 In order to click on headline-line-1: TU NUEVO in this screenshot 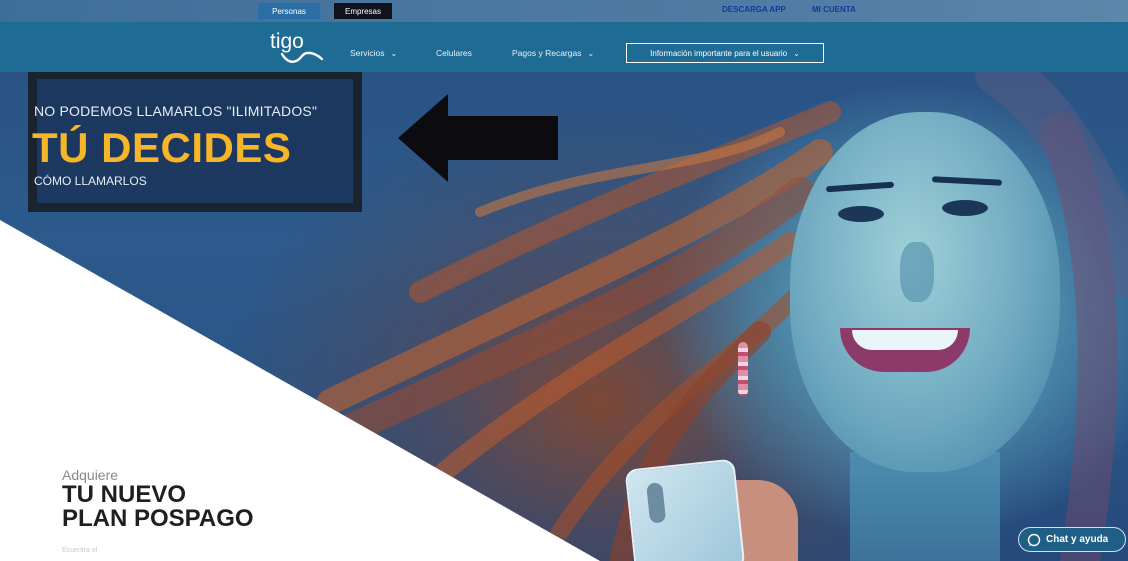, I will do `click(124, 494)`.